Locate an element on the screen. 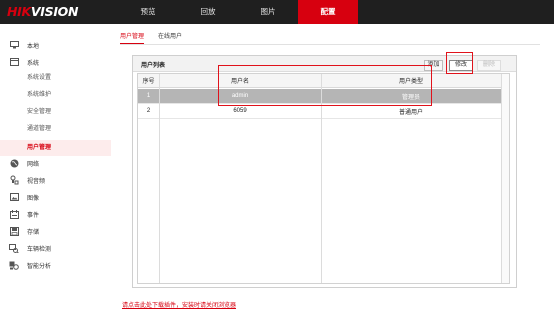 Image resolution: width=554 pixels, height=330 pixels. row-index: 1 is located at coordinates (148, 96).